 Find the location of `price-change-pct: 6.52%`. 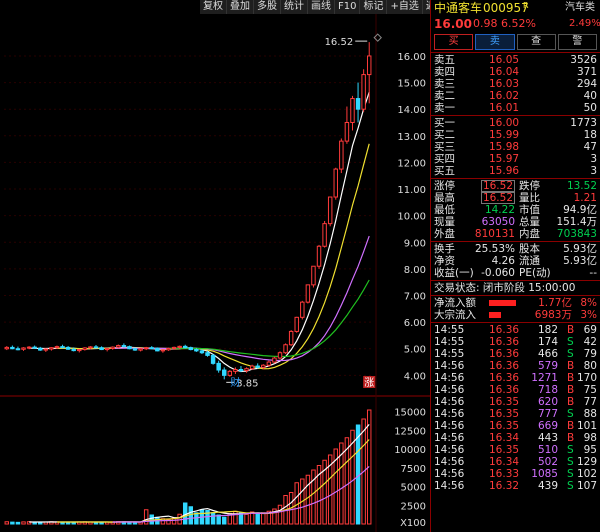

price-change-pct: 6.52% is located at coordinates (518, 23).